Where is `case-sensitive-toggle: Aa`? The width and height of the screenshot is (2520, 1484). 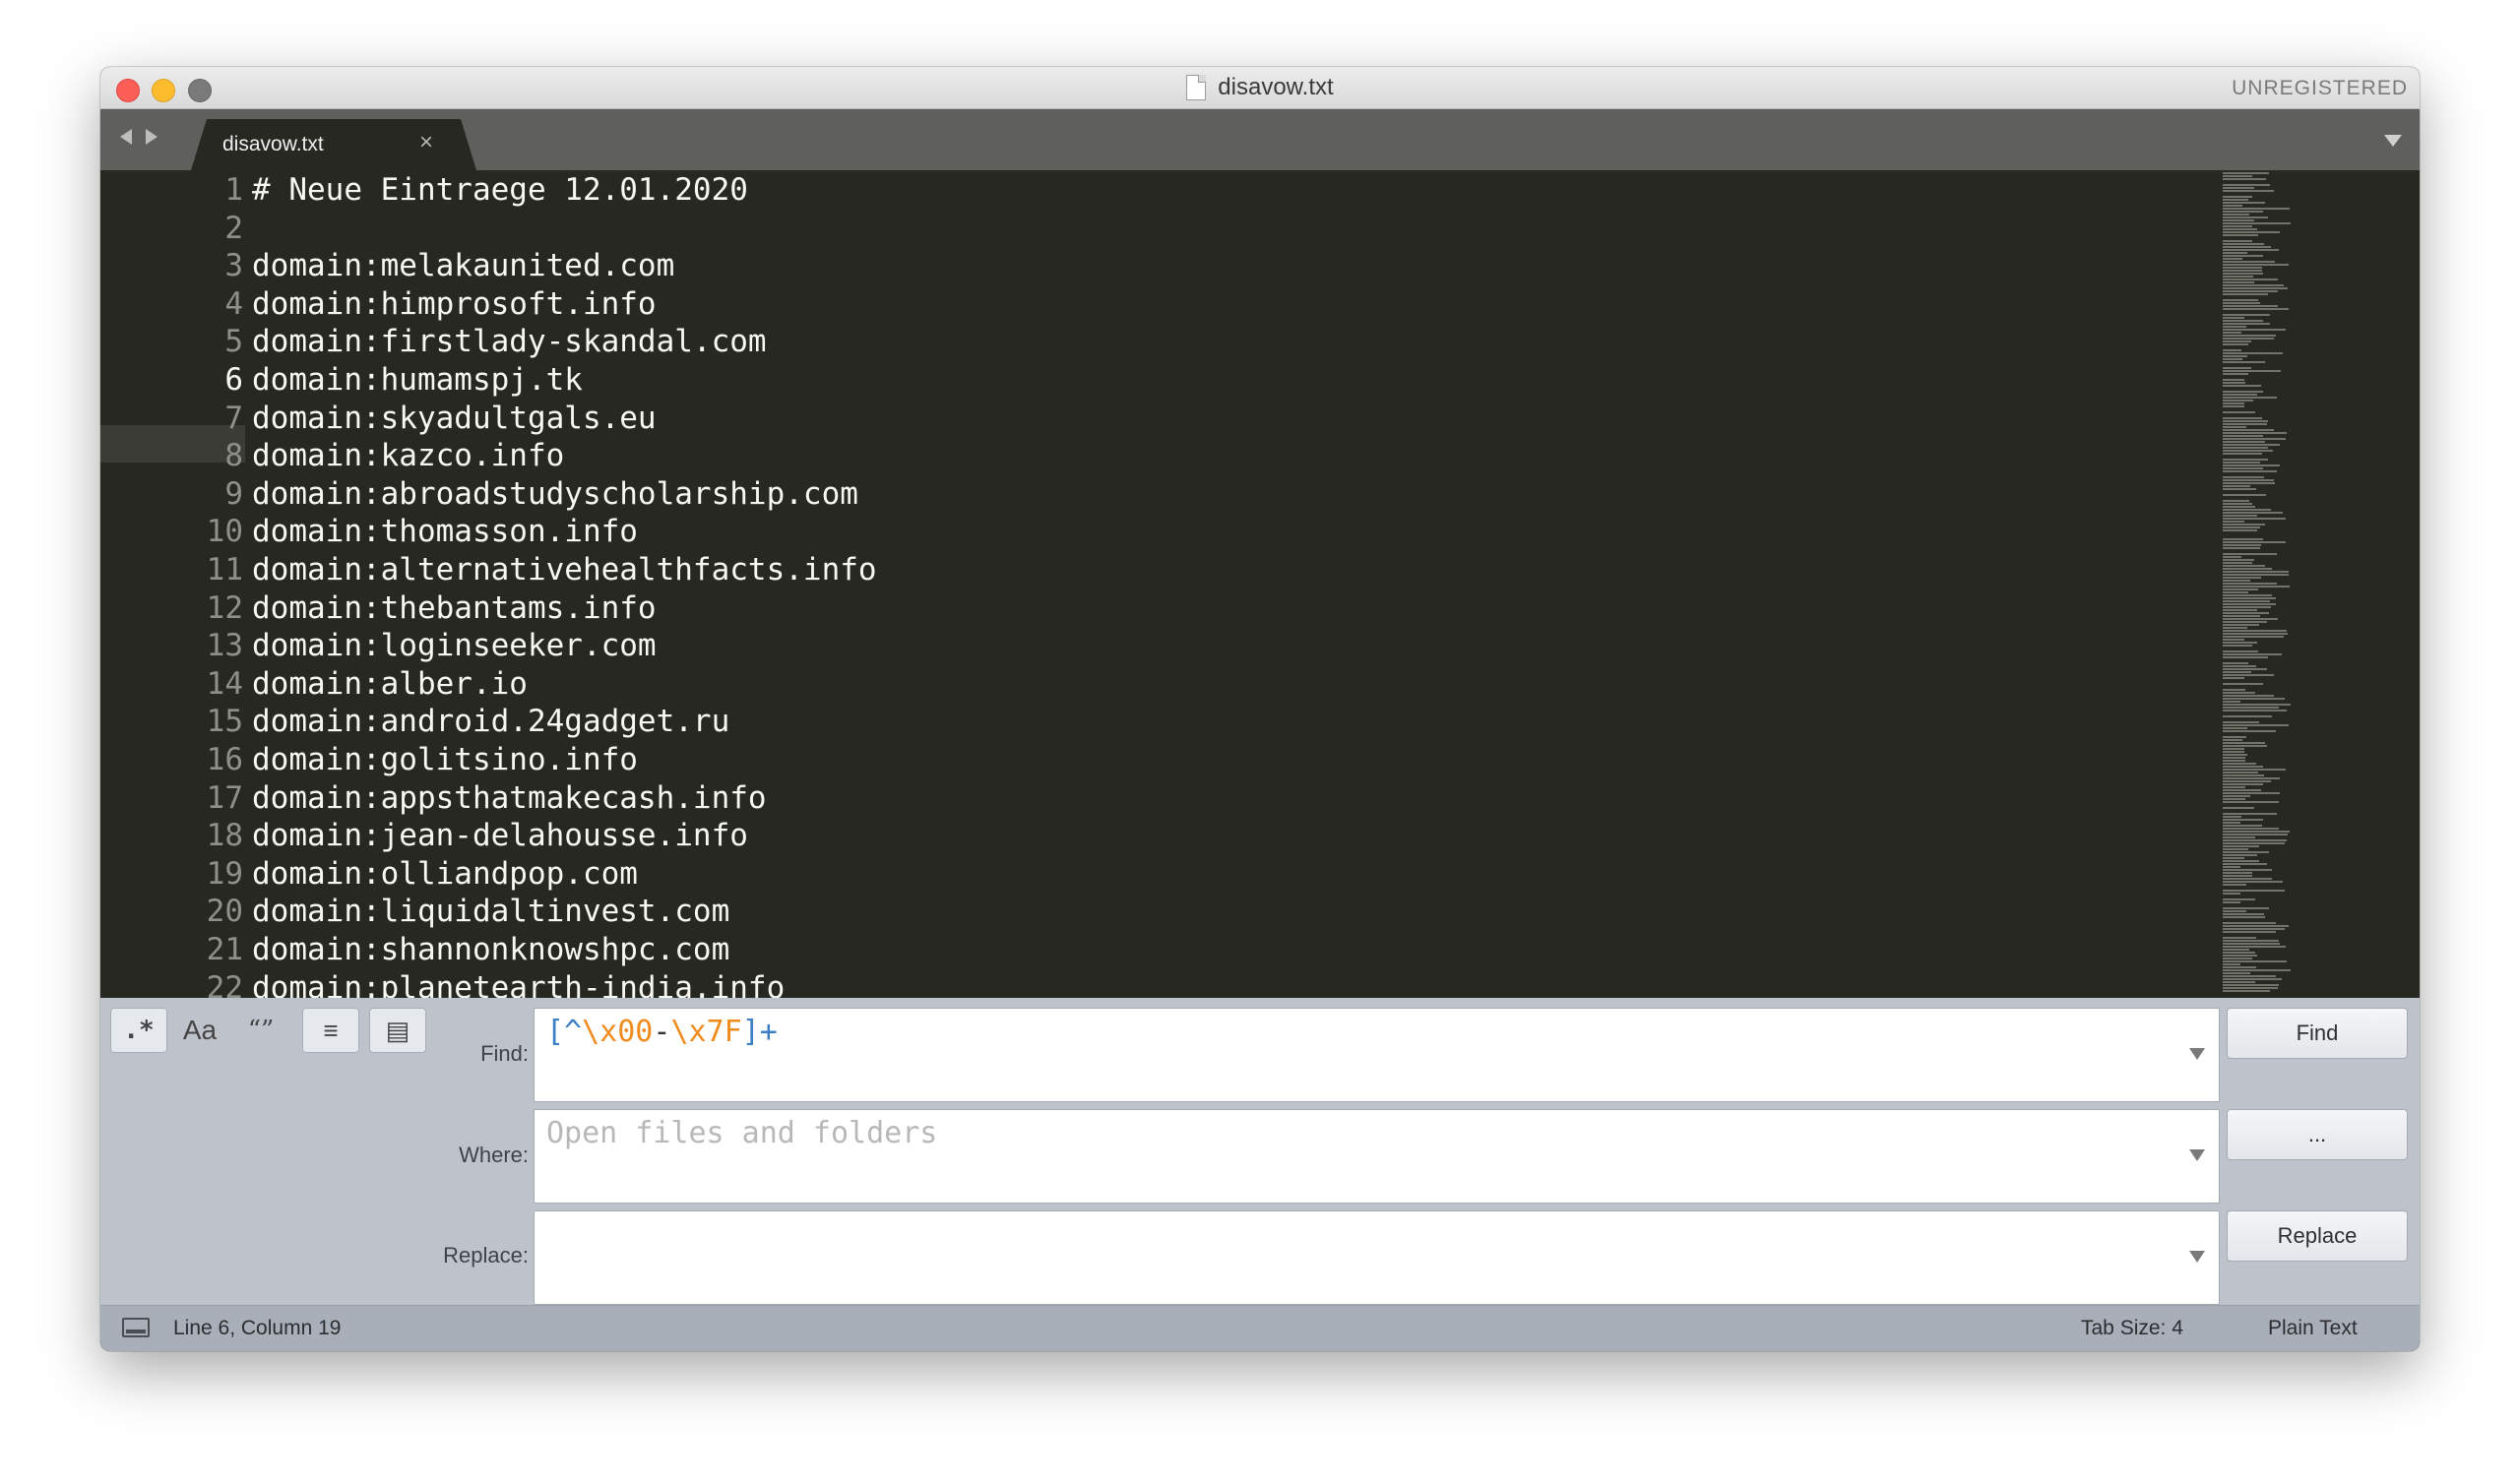 case-sensitive-toggle: Aa is located at coordinates (199, 1030).